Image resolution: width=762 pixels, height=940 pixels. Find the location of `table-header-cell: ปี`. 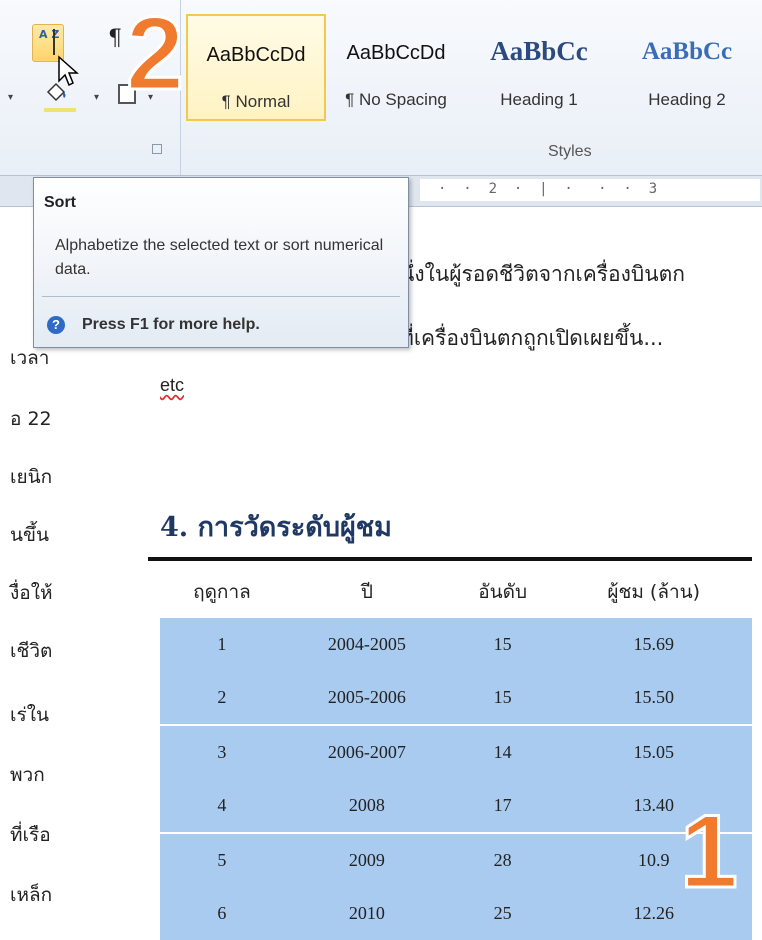

table-header-cell: ปี is located at coordinates (366, 592).